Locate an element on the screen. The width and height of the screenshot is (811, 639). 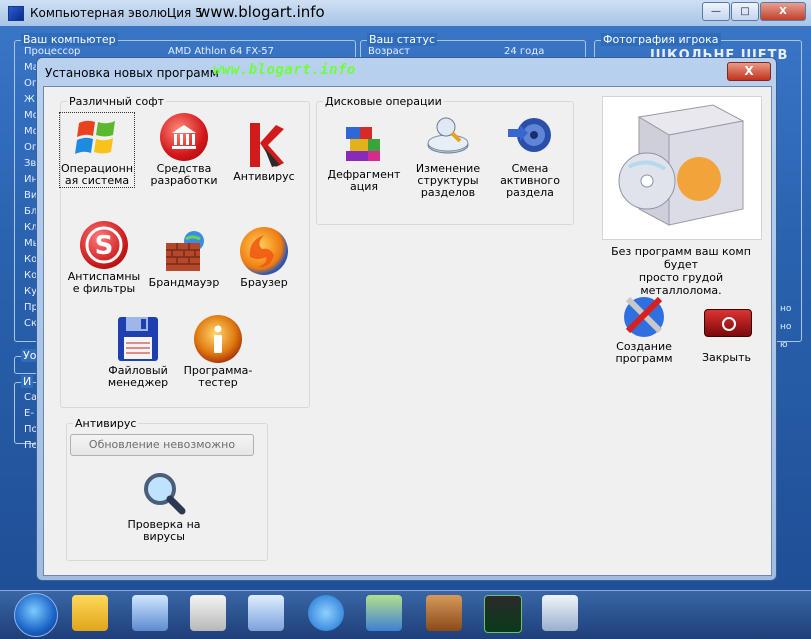
disk-ops-caption: Дисковые операции is located at coordinates (383, 101).